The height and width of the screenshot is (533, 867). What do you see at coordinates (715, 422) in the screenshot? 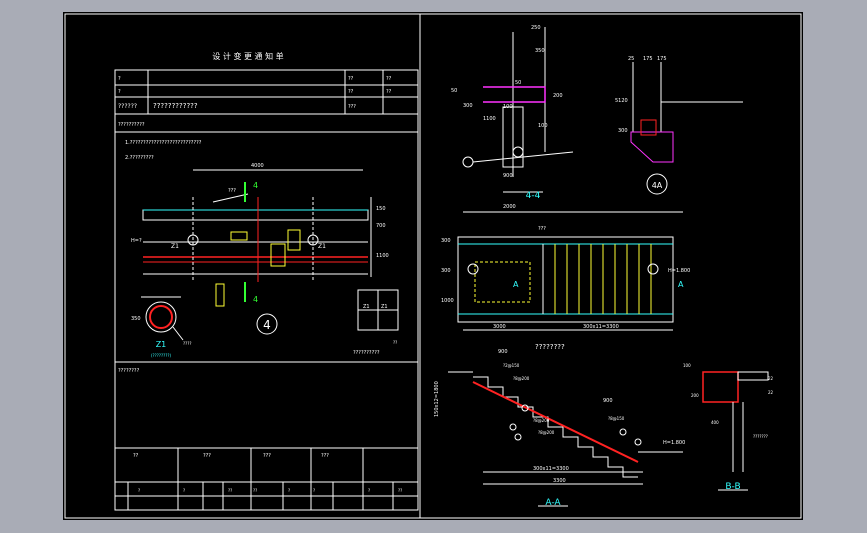
I see `svg-text: 400` at bounding box center [715, 422].